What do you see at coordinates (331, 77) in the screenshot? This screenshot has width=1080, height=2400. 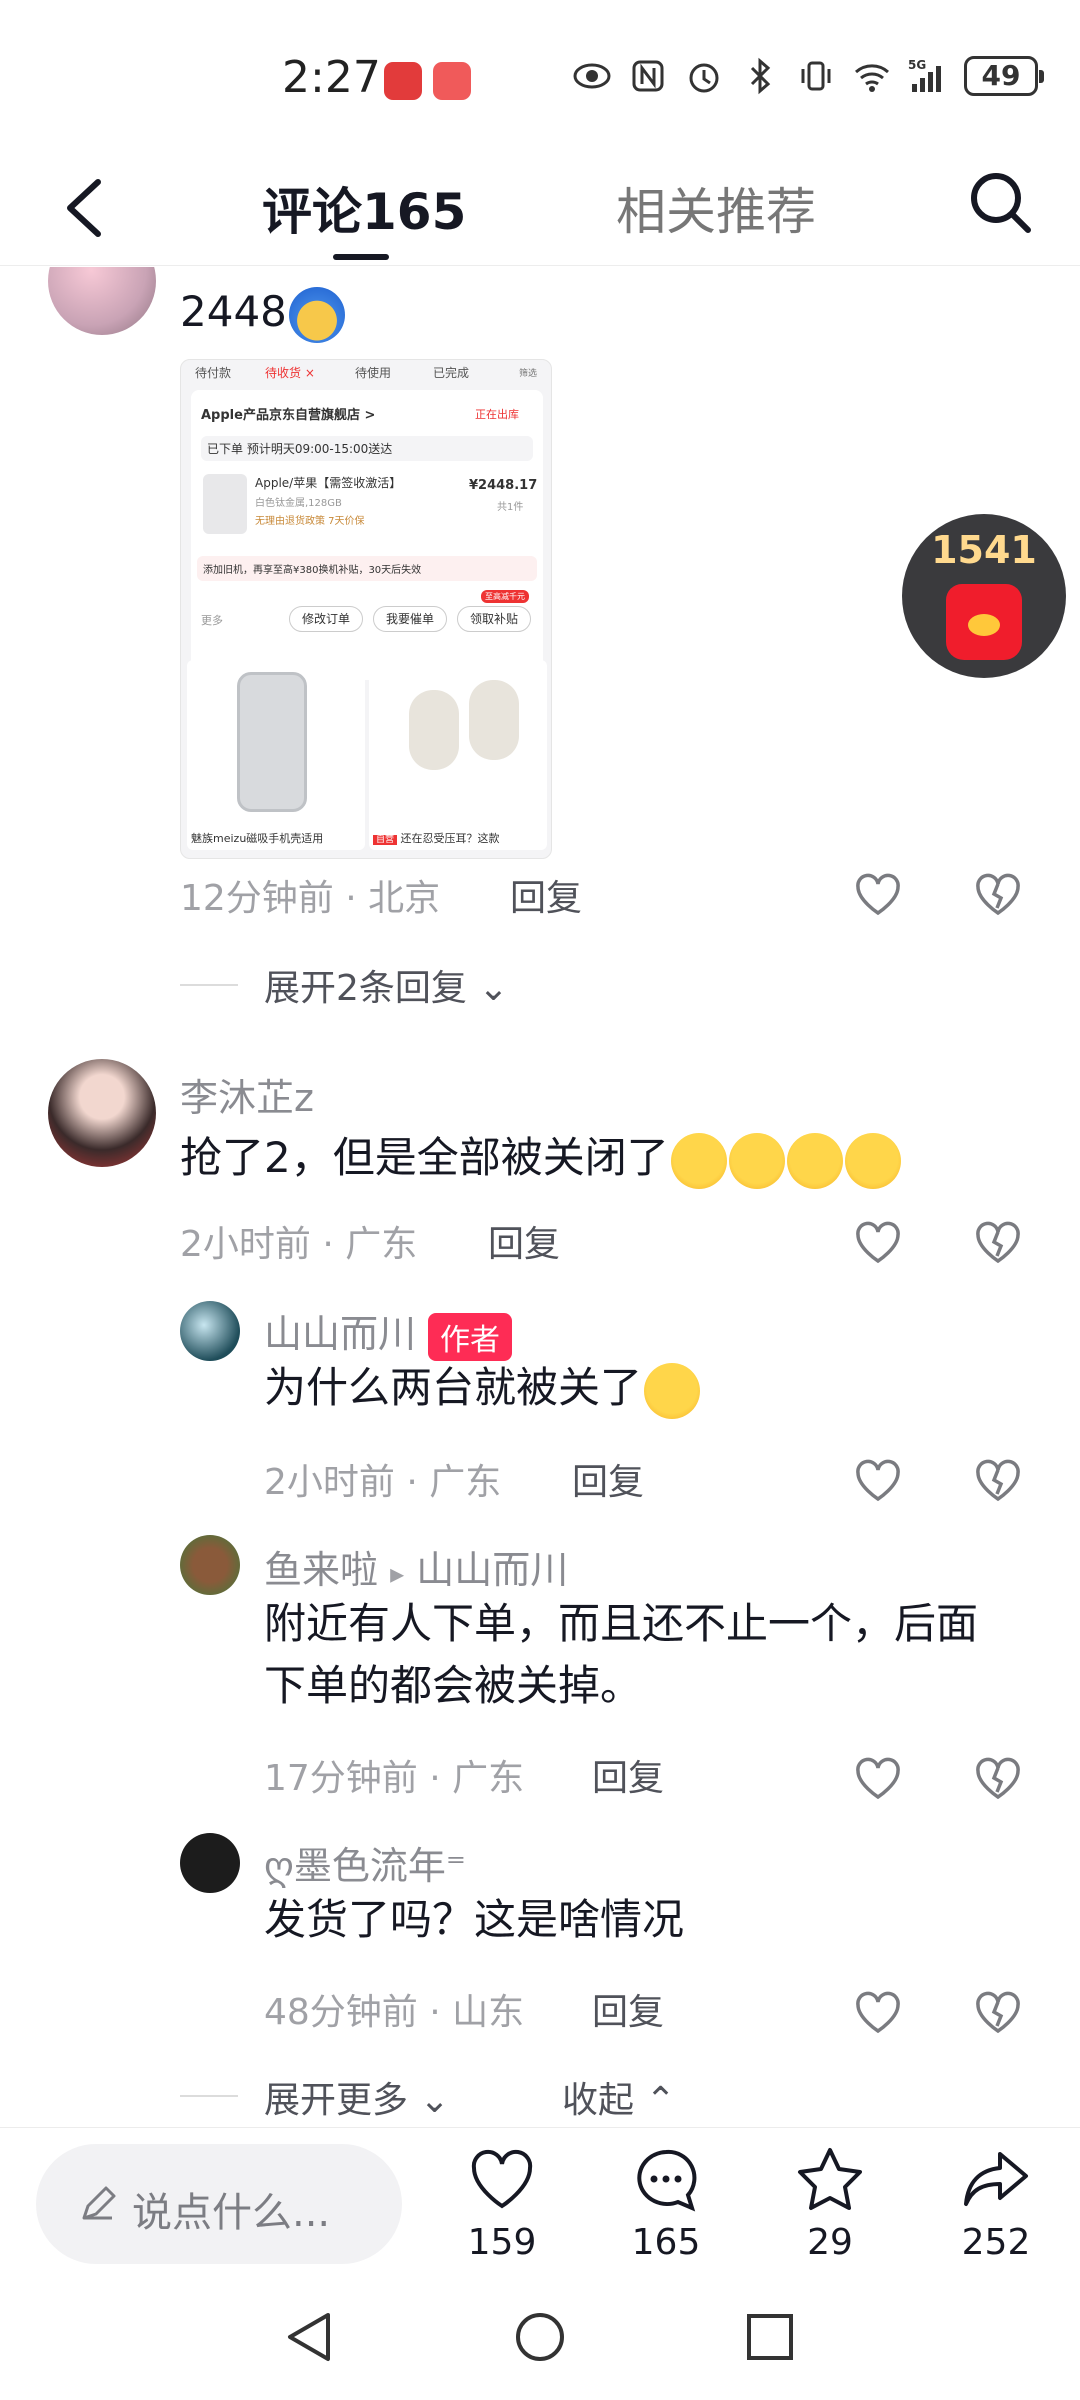 I see `status-time: 2:27` at bounding box center [331, 77].